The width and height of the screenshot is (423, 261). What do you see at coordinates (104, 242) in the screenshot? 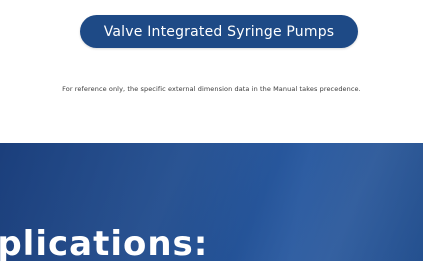
I see `applications-heading: pplications:` at bounding box center [104, 242].